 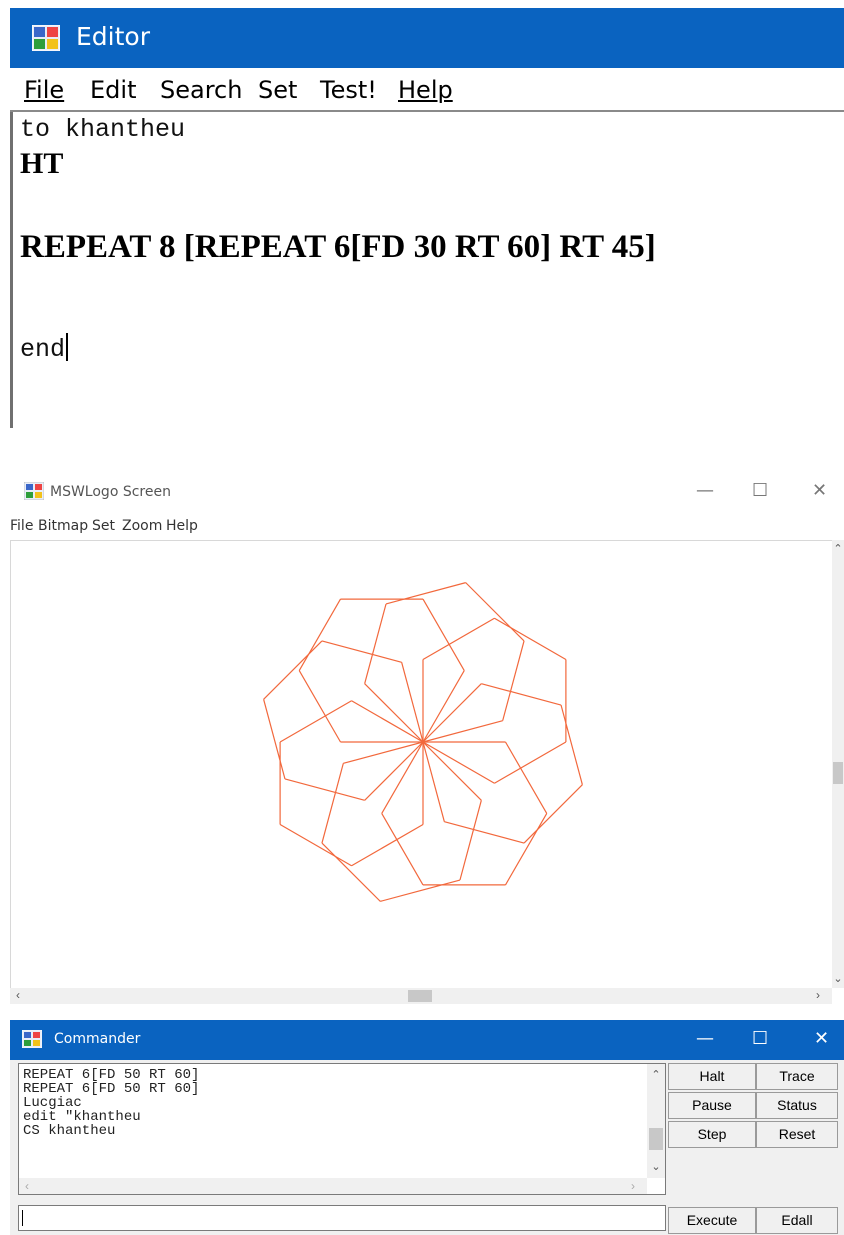 What do you see at coordinates (427, 38) in the screenshot?
I see `editor-title-bar: Editor` at bounding box center [427, 38].